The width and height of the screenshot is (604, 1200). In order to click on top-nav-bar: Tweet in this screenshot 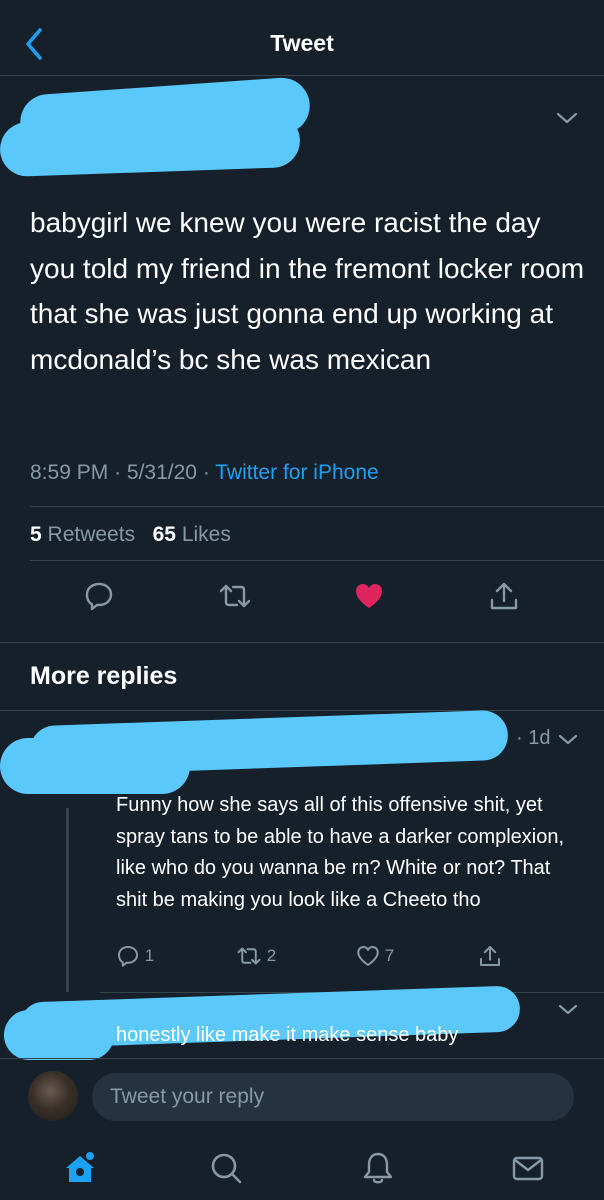, I will do `click(302, 38)`.